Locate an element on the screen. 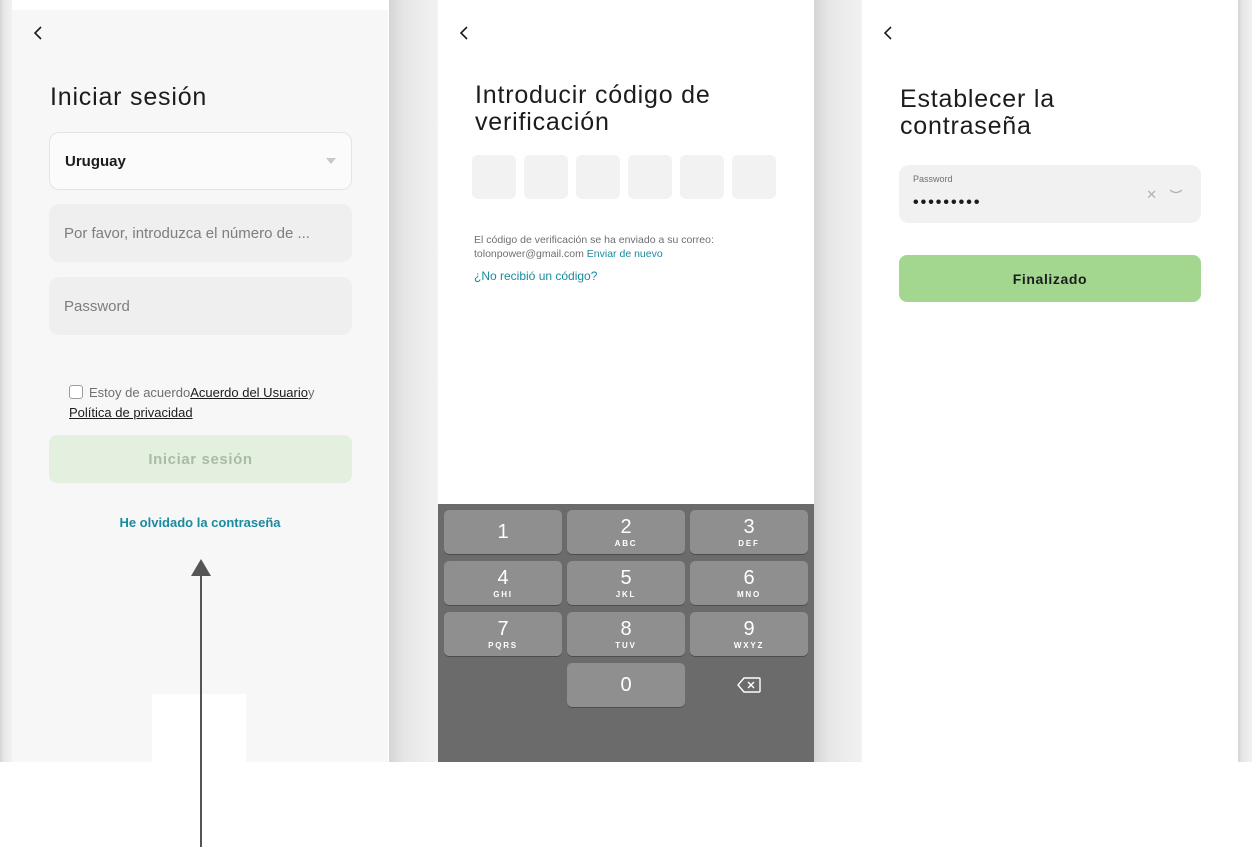  page-title: Introducir código de verificación is located at coordinates (593, 109).